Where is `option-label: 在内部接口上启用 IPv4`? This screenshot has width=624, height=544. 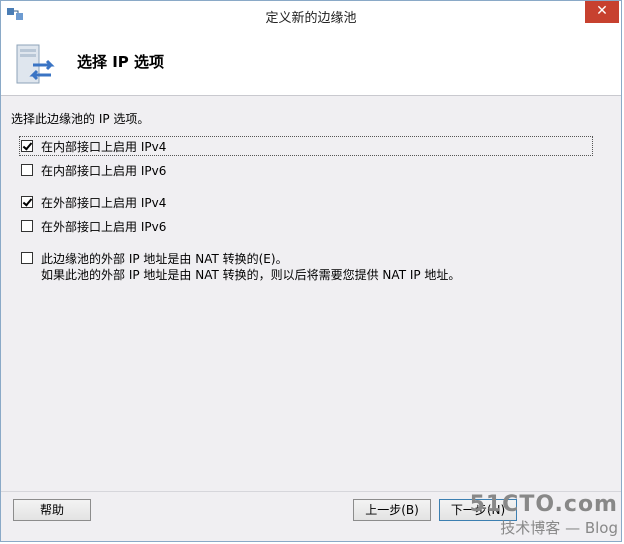 option-label: 在内部接口上启用 IPv4 is located at coordinates (104, 146).